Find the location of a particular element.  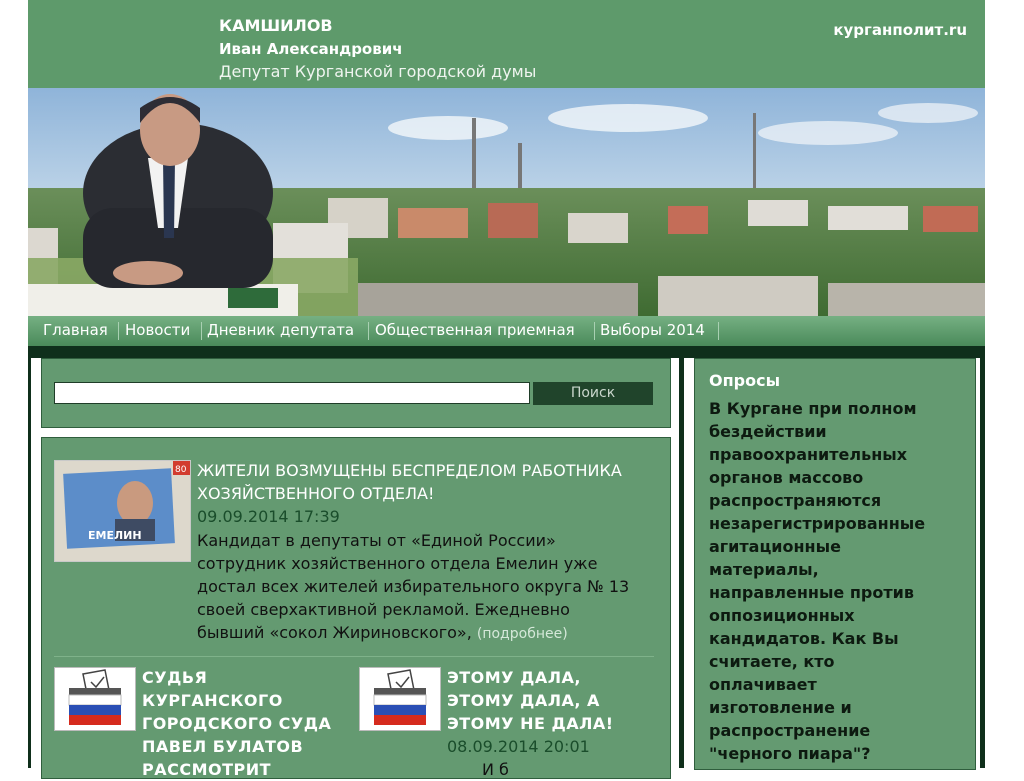

news-thumbnail: ЕМЕЛИН 80 is located at coordinates (122, 511).